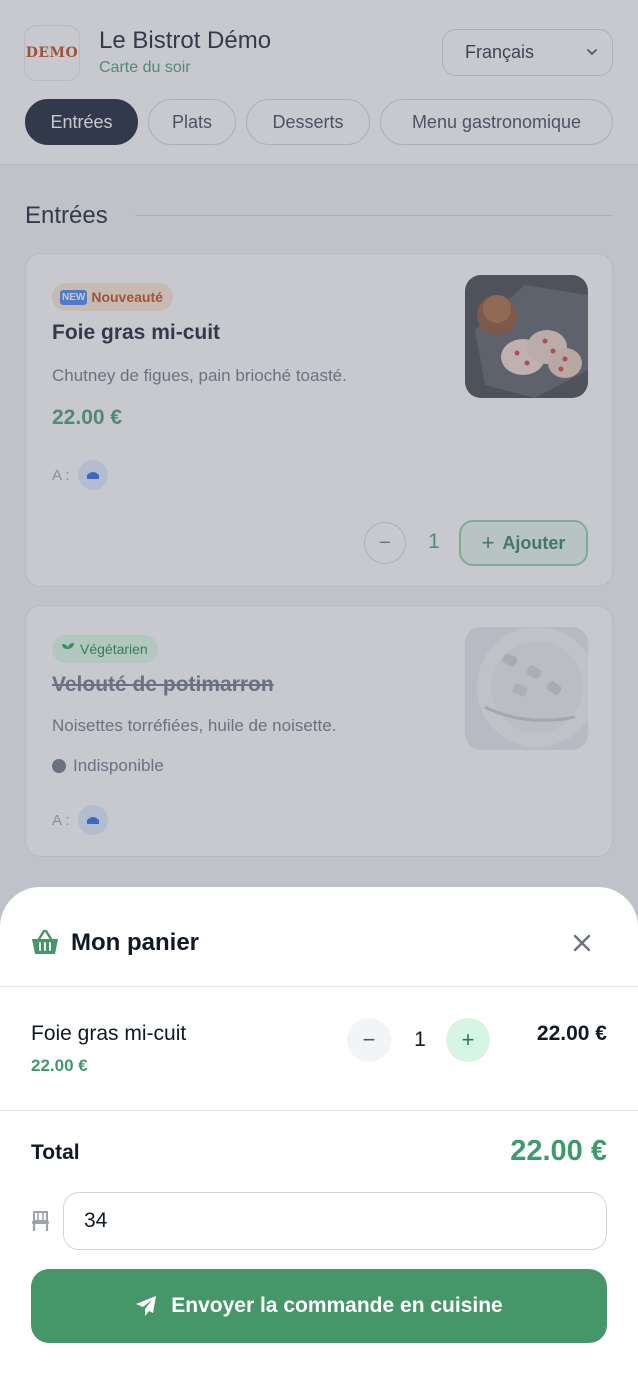 The height and width of the screenshot is (1376, 638). Describe the element at coordinates (319, 1049) in the screenshot. I see `cart-item: Foie gras mi-cuit 22.00 € − 1 + 22.00 €` at that location.